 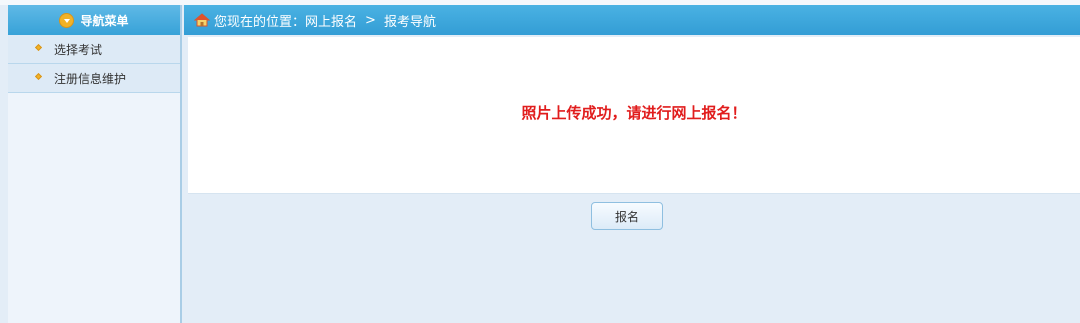 I want to click on sidebar-header: 导航菜单, so click(x=94, y=20).